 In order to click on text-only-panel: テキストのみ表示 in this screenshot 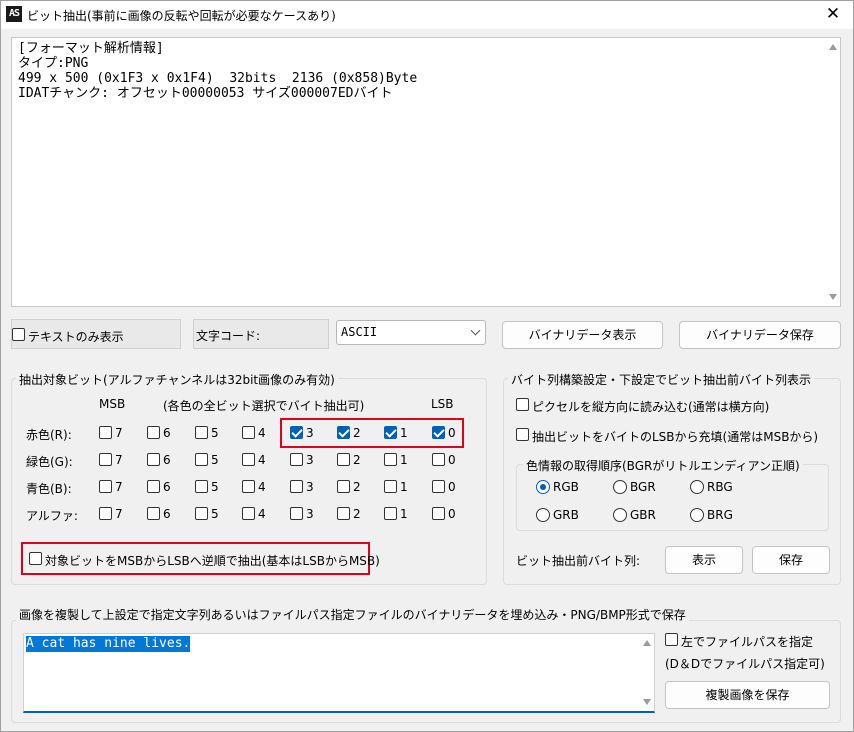, I will do `click(96, 334)`.